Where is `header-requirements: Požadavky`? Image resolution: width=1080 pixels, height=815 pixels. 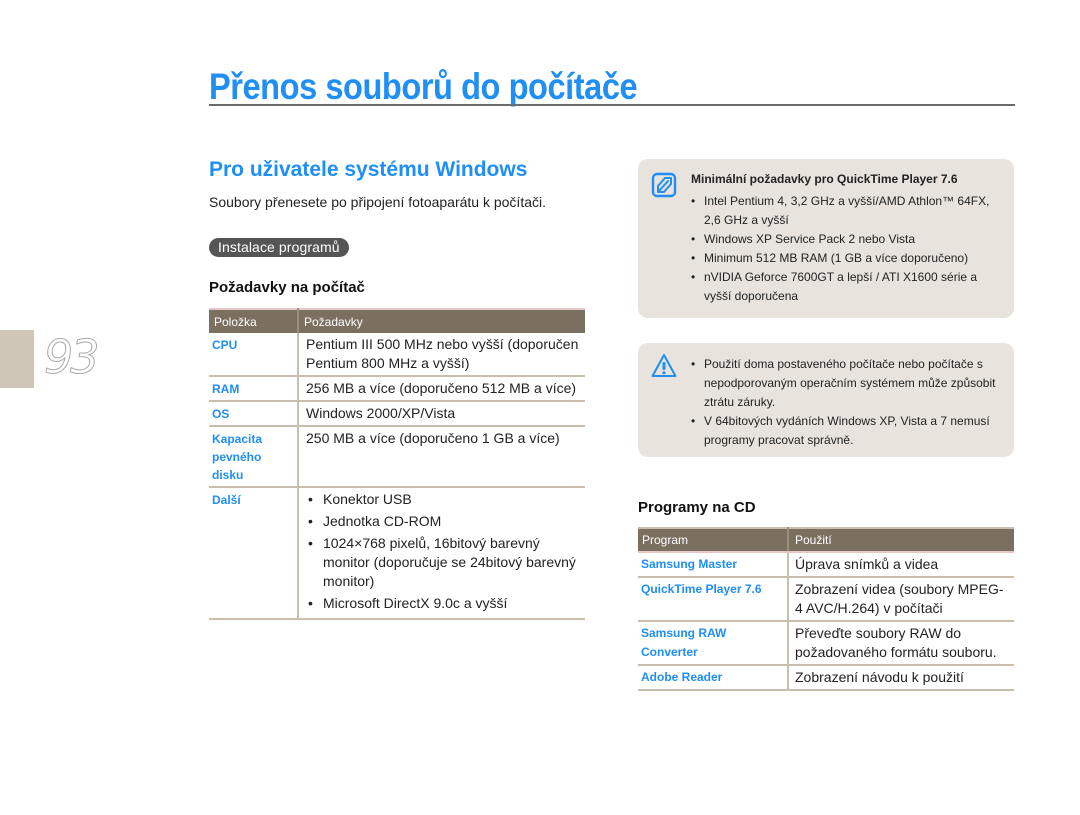 header-requirements: Požadavky is located at coordinates (441, 321).